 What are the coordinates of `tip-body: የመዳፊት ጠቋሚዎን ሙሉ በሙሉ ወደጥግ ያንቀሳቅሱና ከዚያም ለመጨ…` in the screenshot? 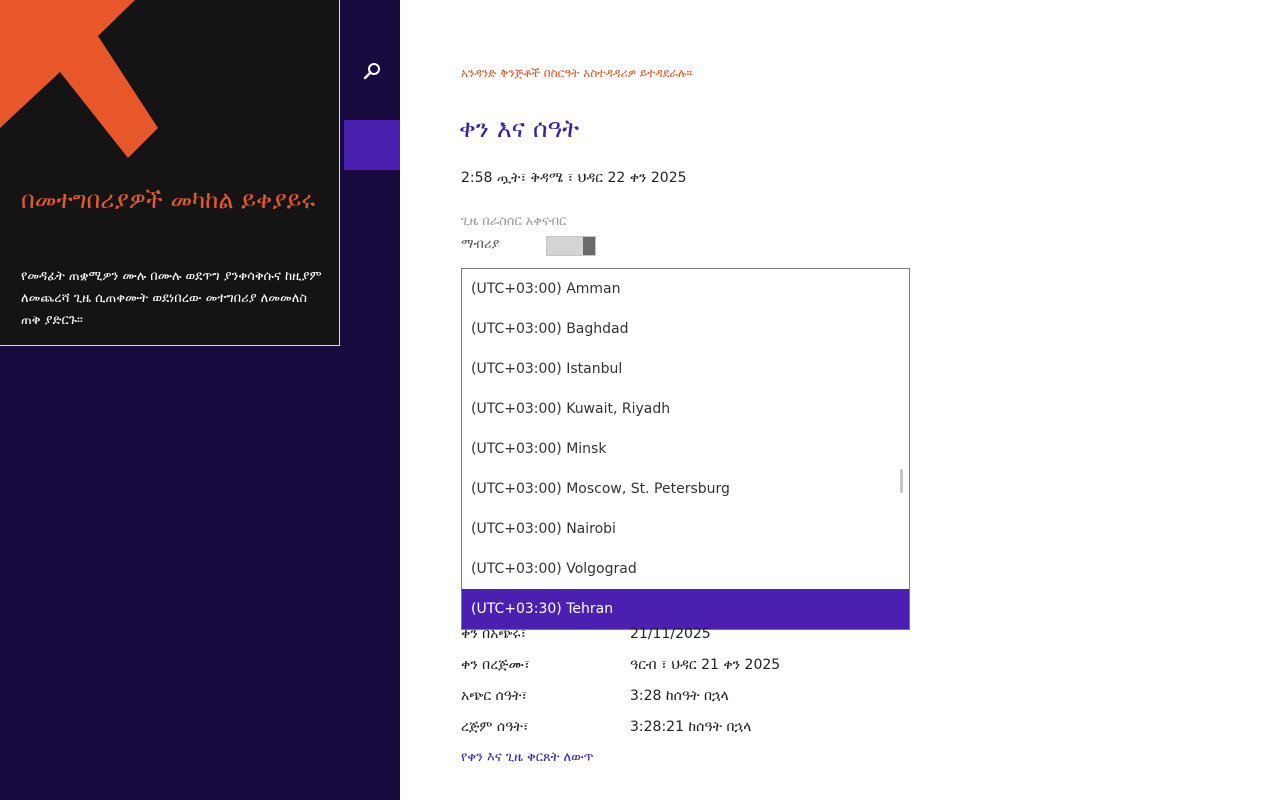 It's located at (171, 298).